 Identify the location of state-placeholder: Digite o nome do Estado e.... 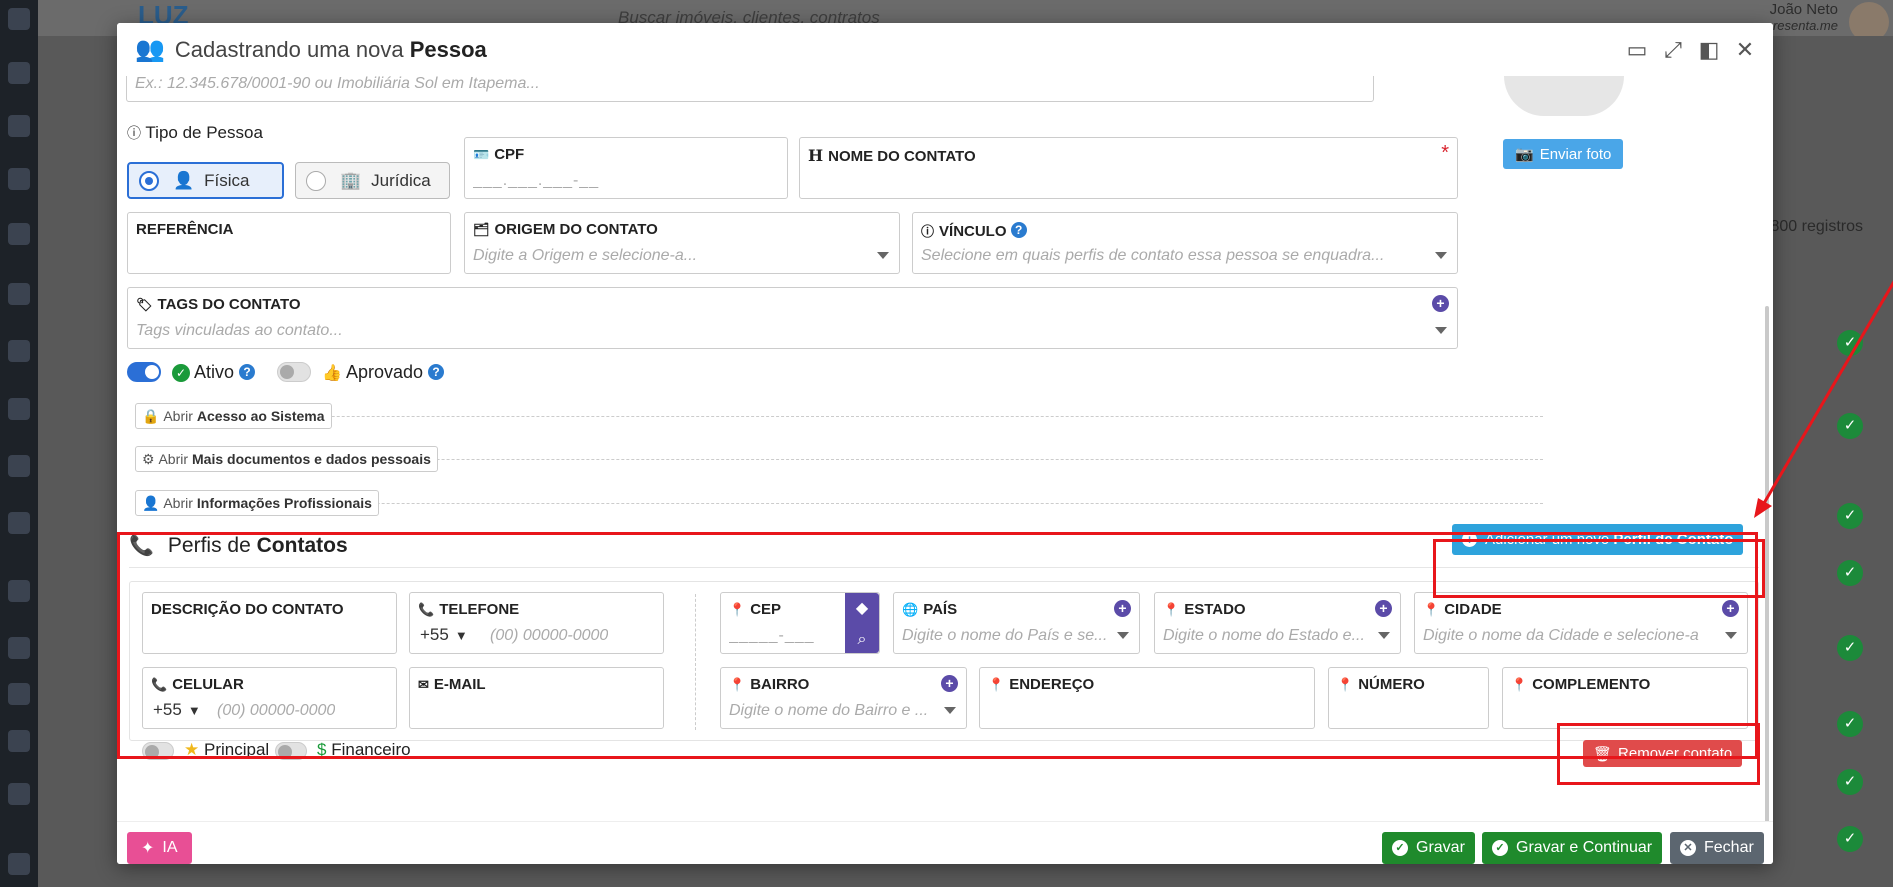
(1264, 635).